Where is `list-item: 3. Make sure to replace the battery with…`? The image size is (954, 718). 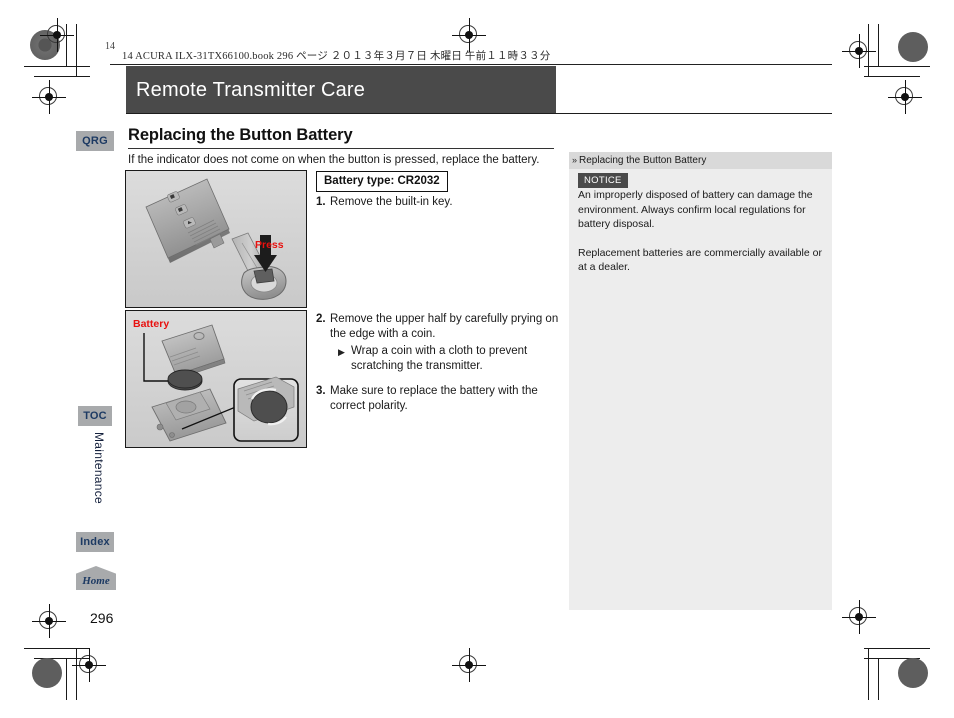 list-item: 3. Make sure to replace the battery with… is located at coordinates (438, 399).